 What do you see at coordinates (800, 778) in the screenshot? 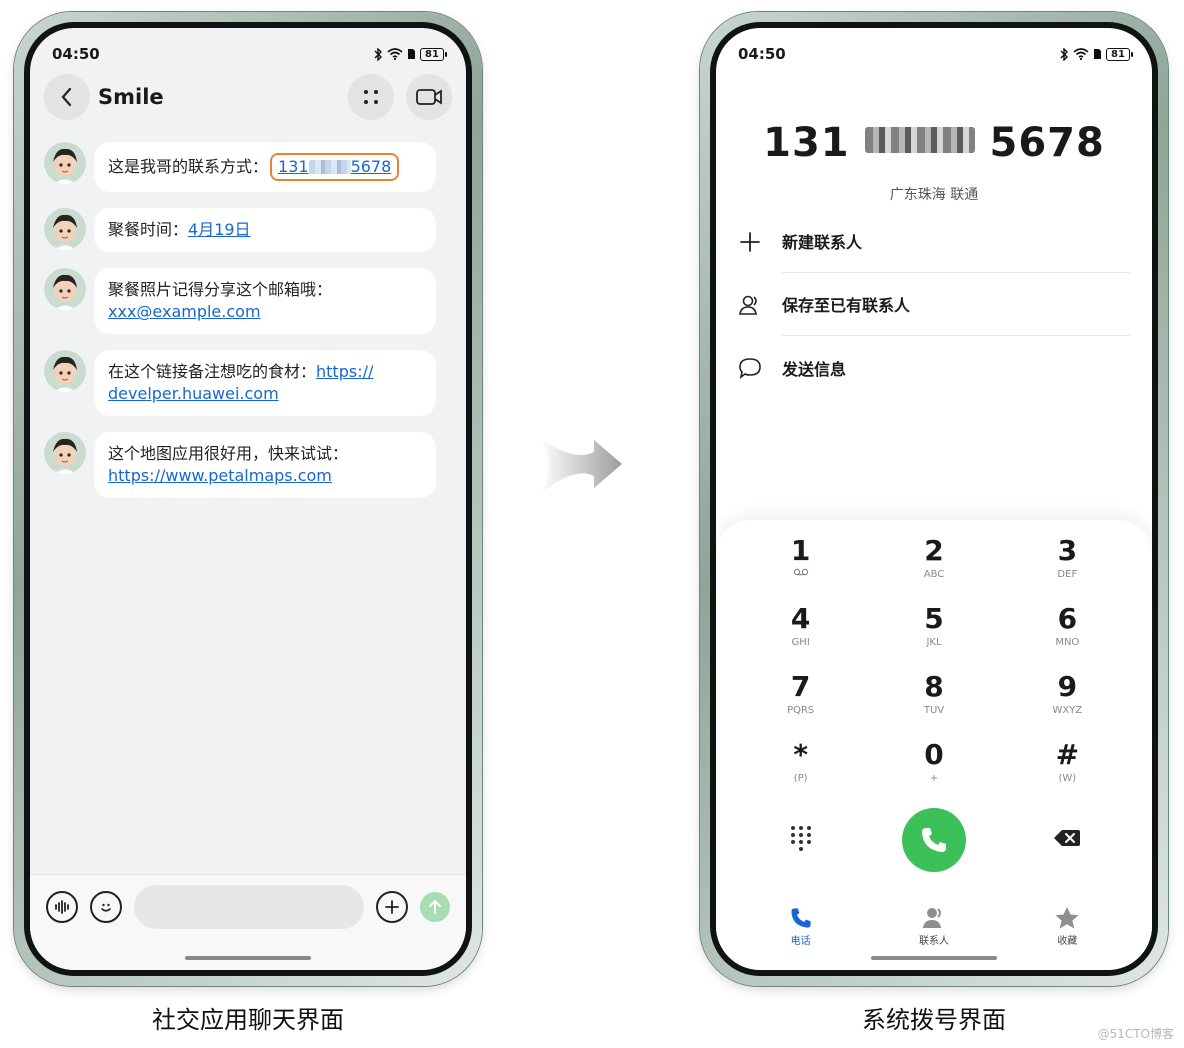
I see `key-letters: (P)` at bounding box center [800, 778].